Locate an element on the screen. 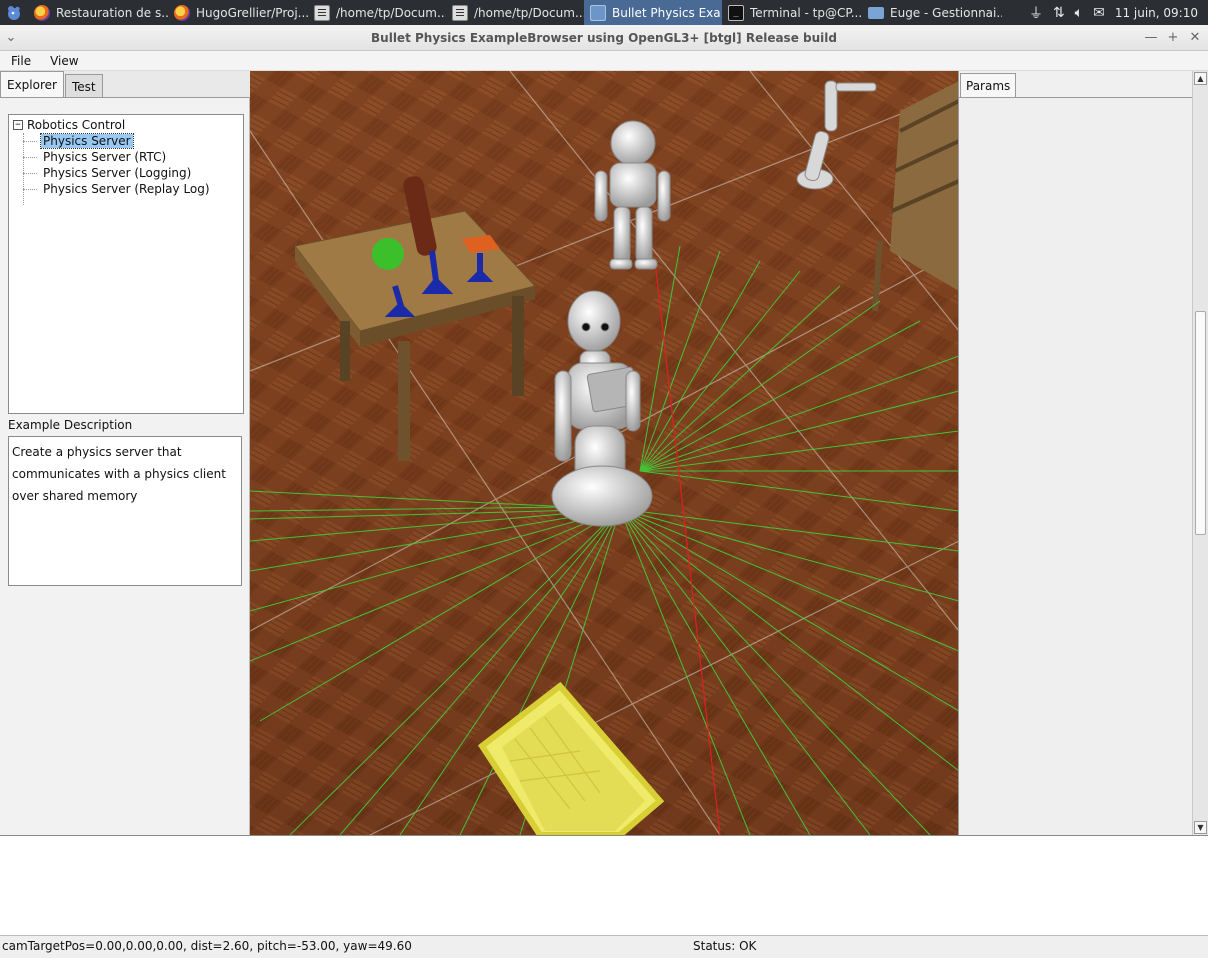 This screenshot has width=1208, height=958. clock: 11 juin, 09:10 is located at coordinates (1156, 13).